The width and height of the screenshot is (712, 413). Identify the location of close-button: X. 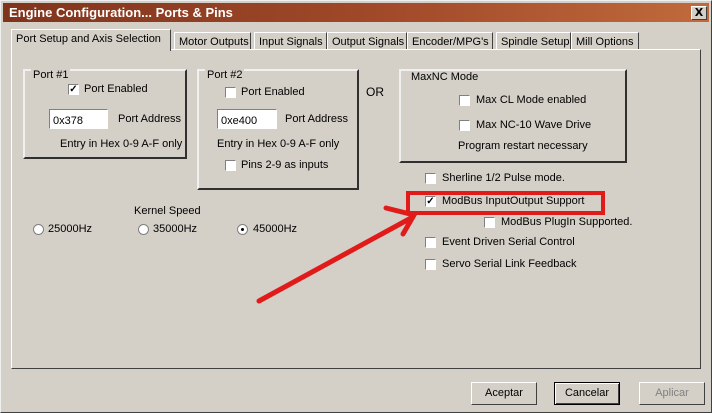
(699, 13).